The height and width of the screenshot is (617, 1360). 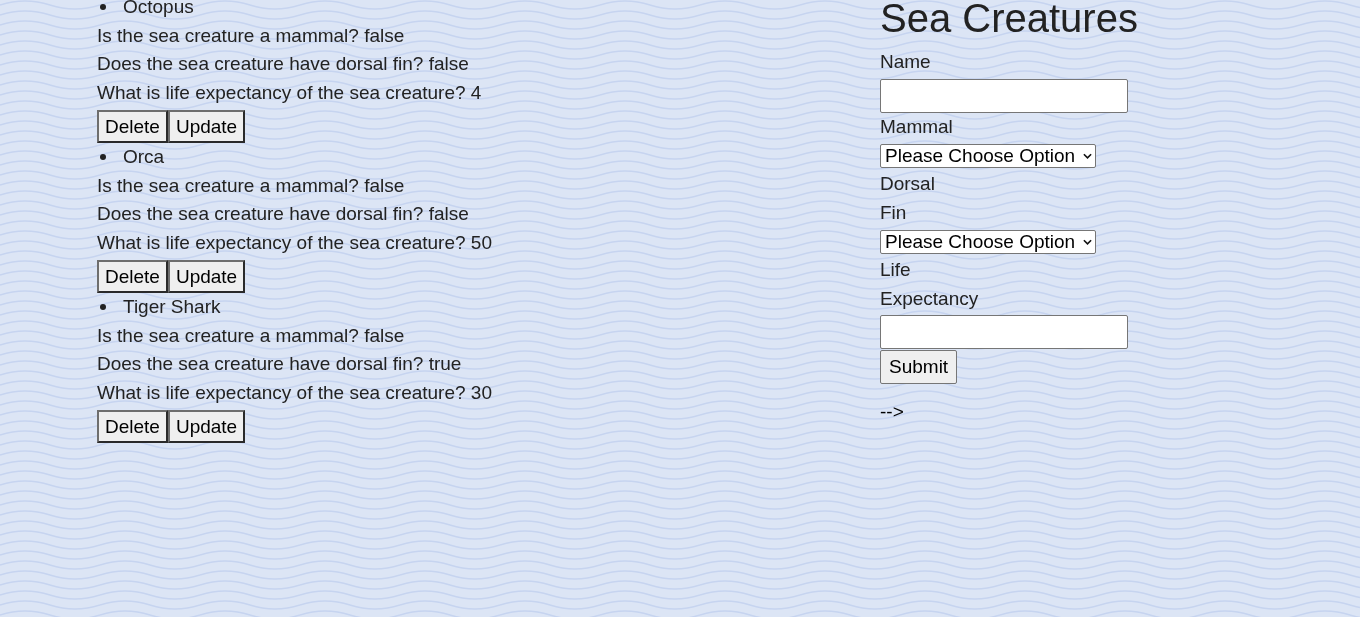 I want to click on form-title: Sea Creatures, so click(x=1009, y=20).